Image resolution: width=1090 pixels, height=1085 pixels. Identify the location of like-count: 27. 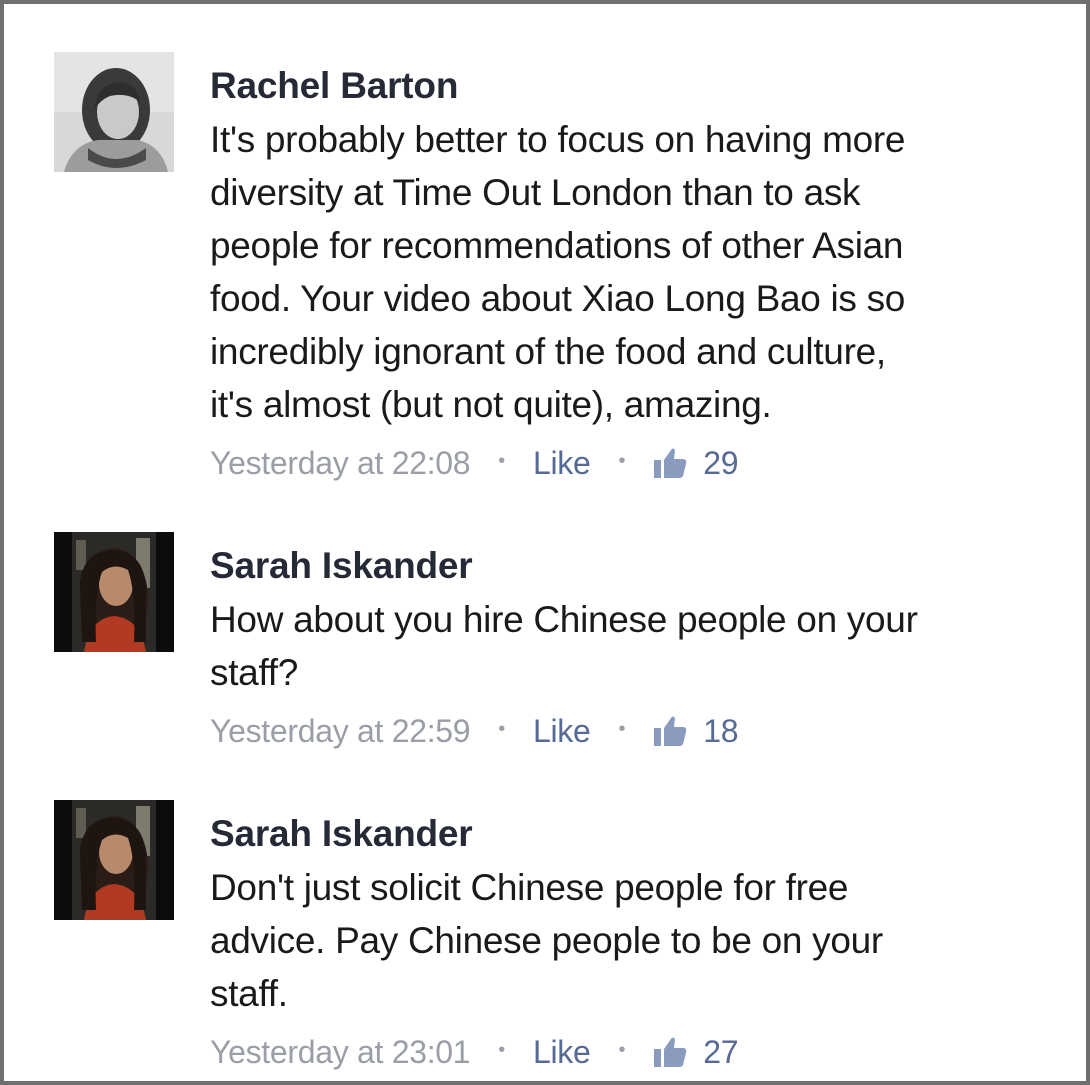
(720, 1052).